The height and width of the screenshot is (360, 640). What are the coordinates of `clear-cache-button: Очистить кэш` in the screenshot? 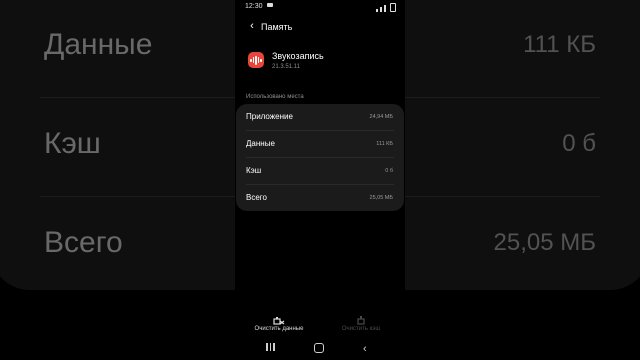 It's located at (361, 322).